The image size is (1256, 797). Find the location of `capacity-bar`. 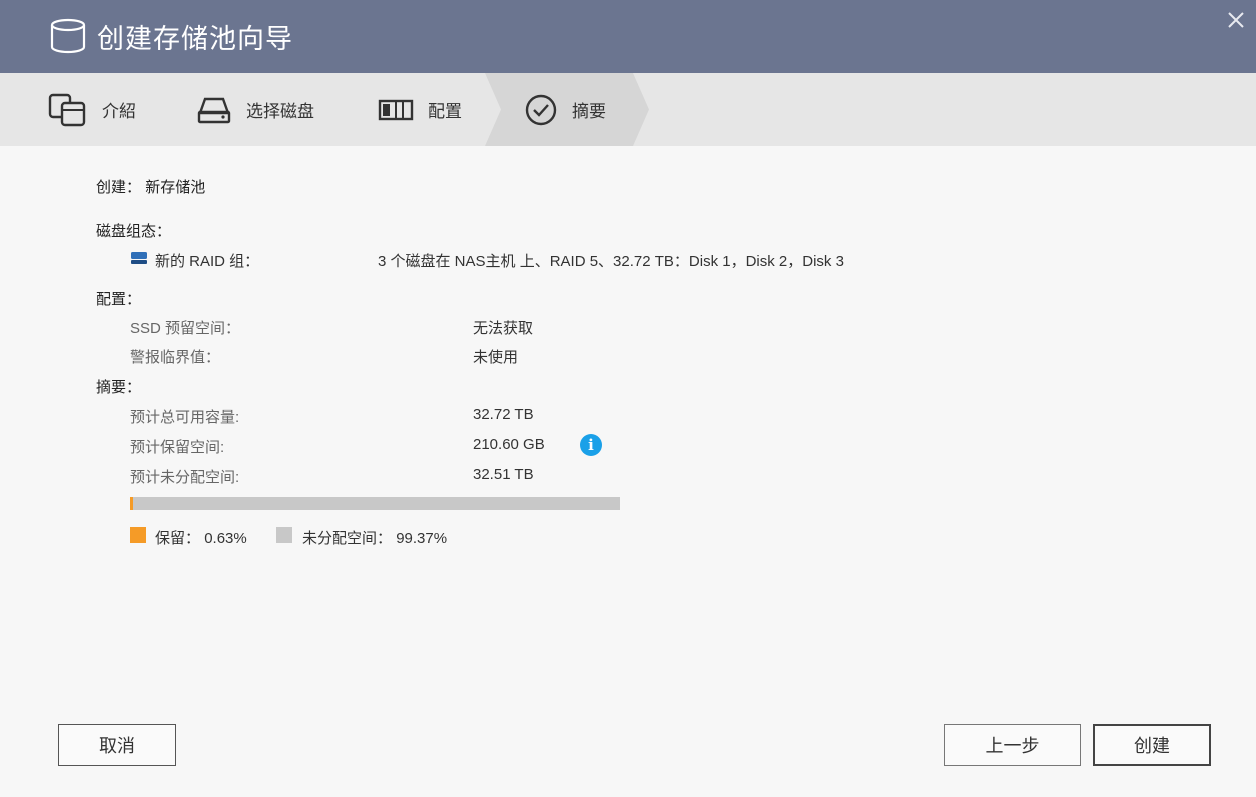

capacity-bar is located at coordinates (375, 503).